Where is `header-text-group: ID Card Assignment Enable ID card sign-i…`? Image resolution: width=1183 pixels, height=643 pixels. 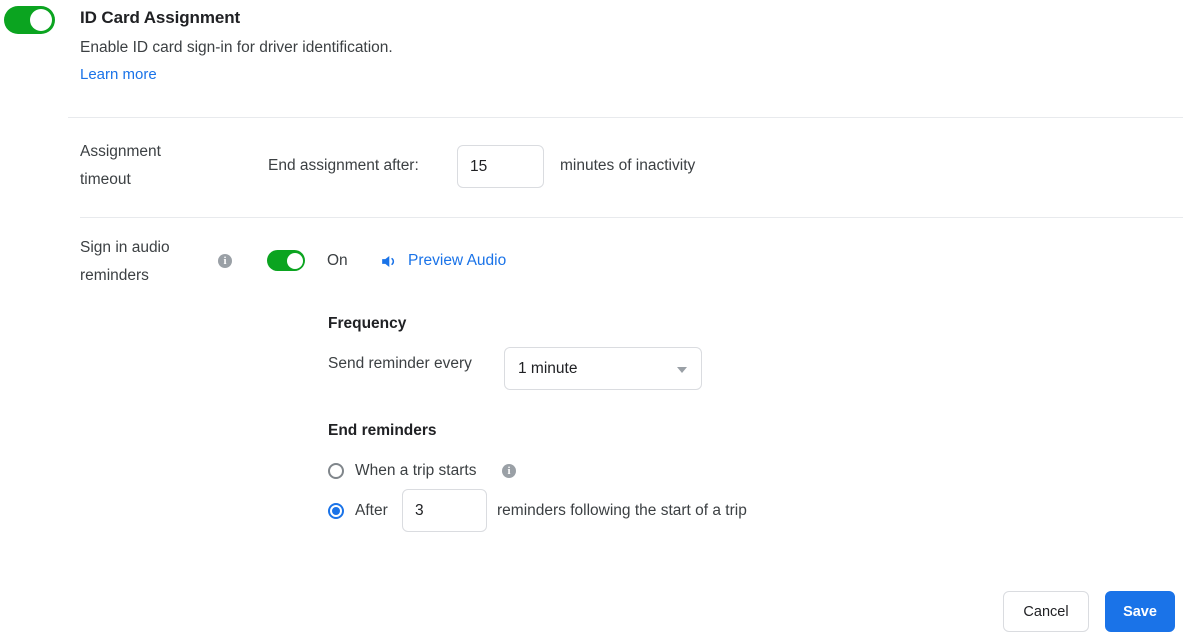
header-text-group: ID Card Assignment Enable ID card sign-i… is located at coordinates (530, 46).